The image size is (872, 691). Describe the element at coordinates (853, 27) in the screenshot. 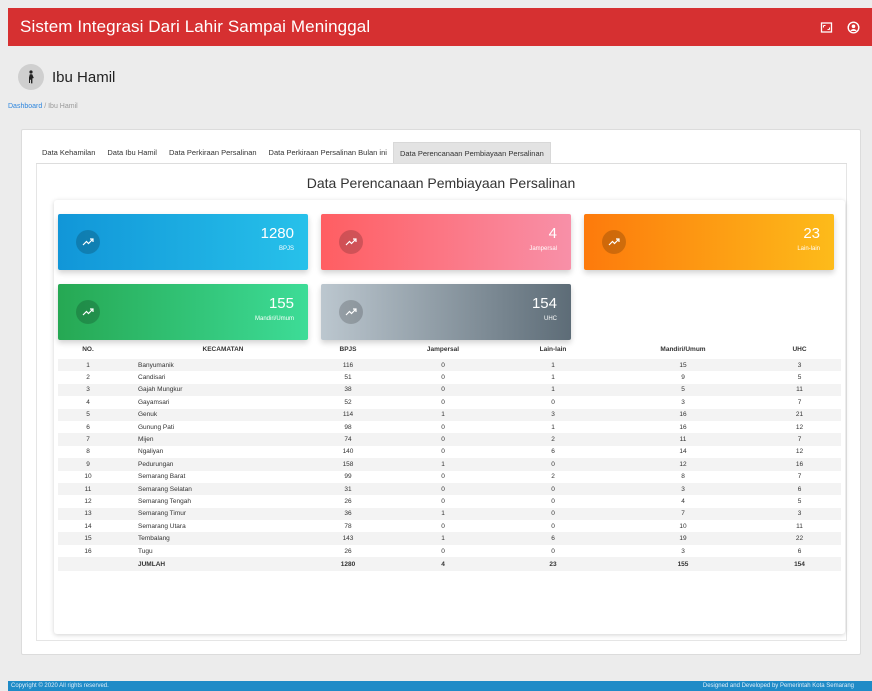

I see `user-account-icon` at that location.